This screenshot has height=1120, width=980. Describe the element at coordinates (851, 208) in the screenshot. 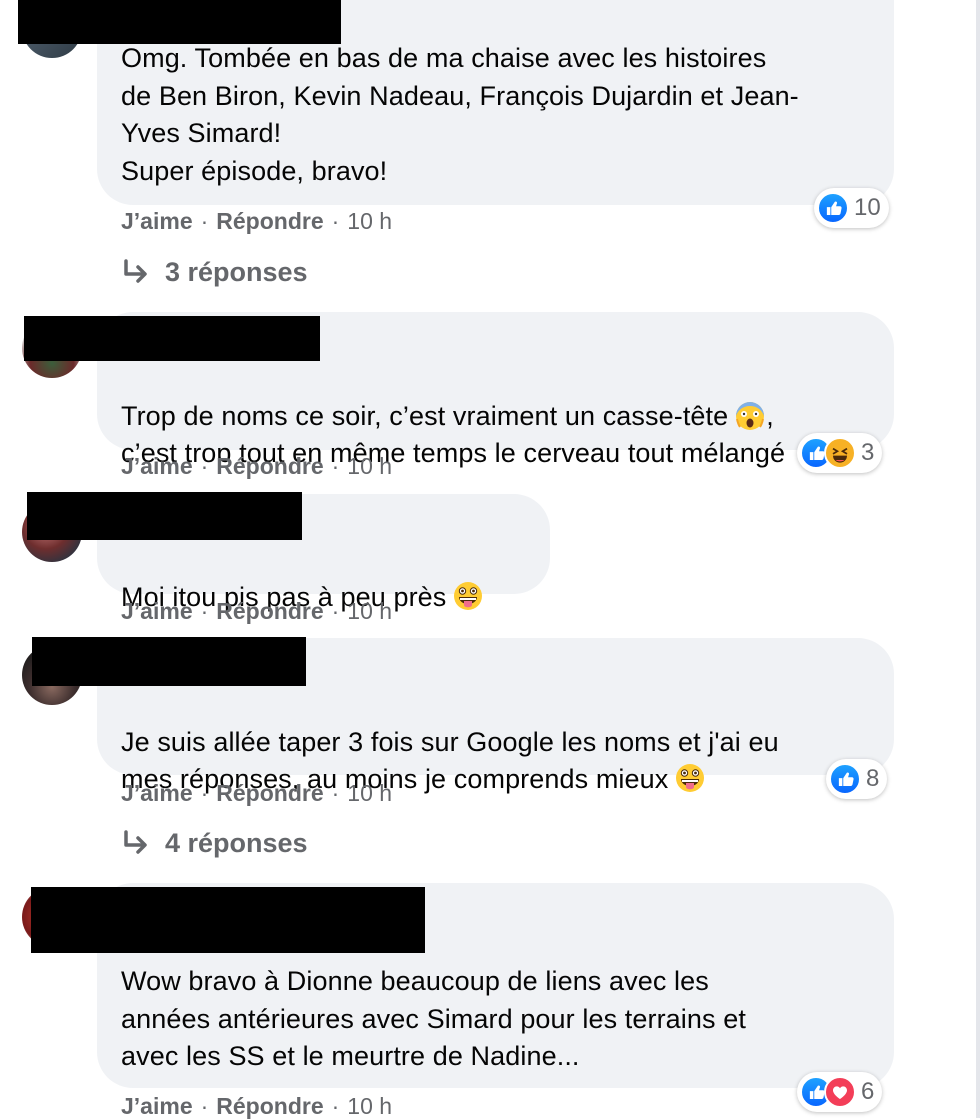

I see `reaction-summary: 10` at that location.